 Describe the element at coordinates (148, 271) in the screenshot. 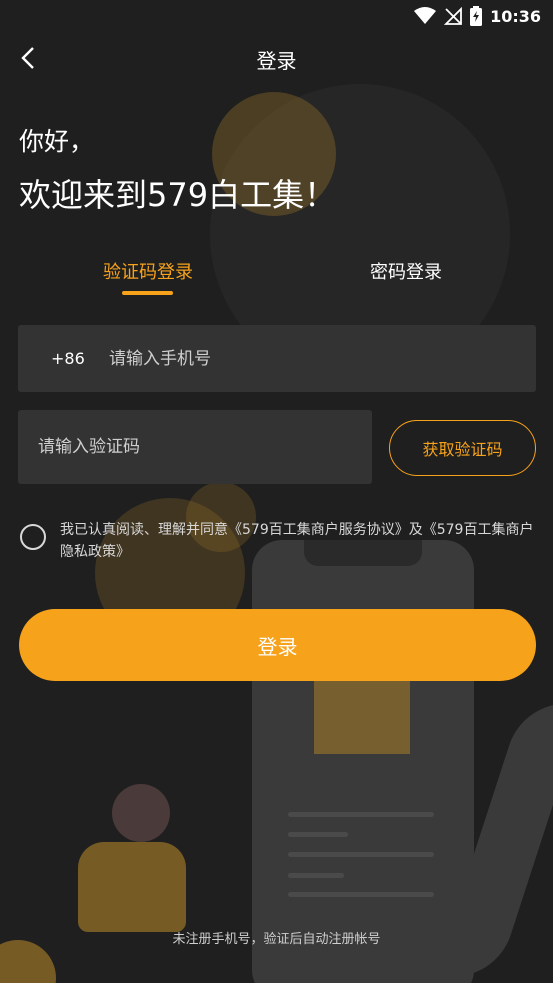

I see `tab-sms-login: 验证码登录` at that location.